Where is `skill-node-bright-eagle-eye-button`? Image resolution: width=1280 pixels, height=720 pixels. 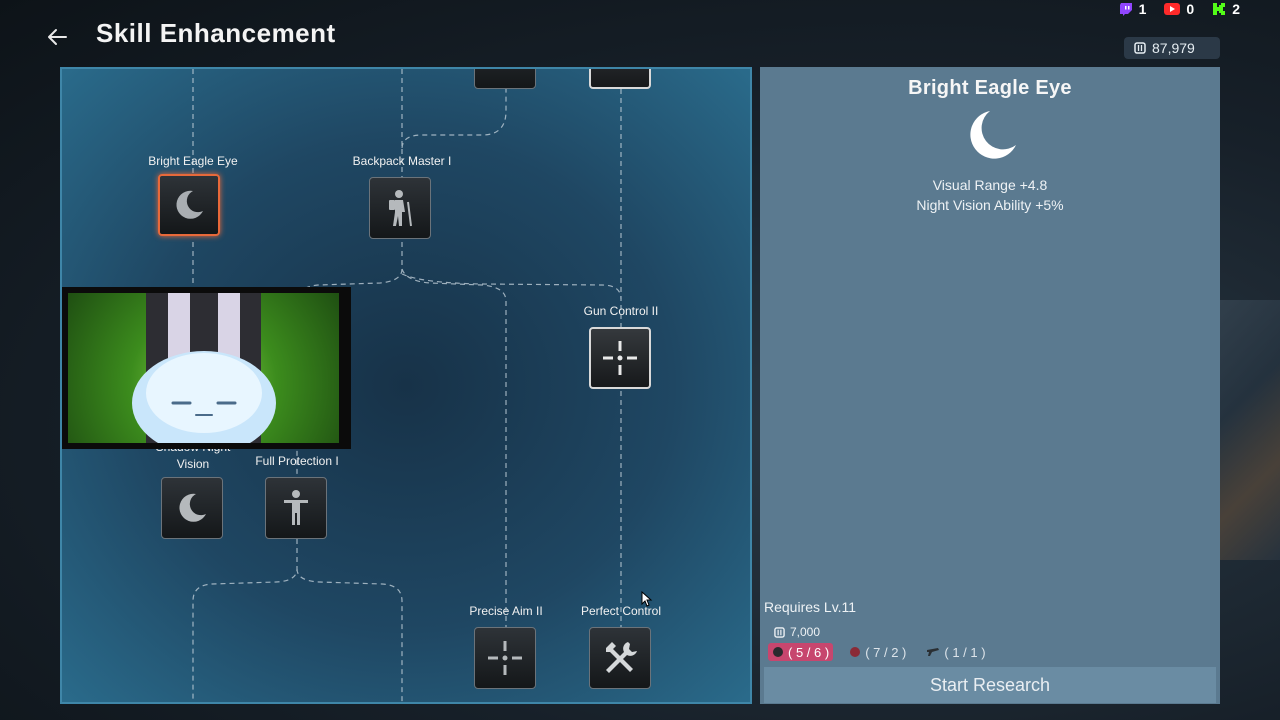 skill-node-bright-eagle-eye-button is located at coordinates (189, 205).